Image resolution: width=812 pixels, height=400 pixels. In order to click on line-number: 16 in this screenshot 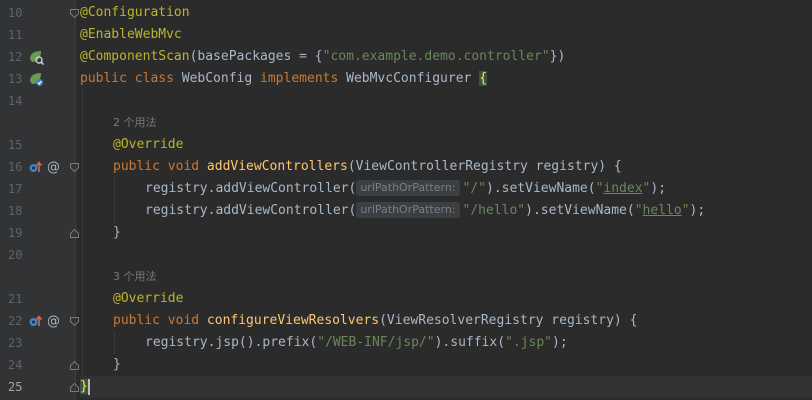, I will do `click(15, 167)`.